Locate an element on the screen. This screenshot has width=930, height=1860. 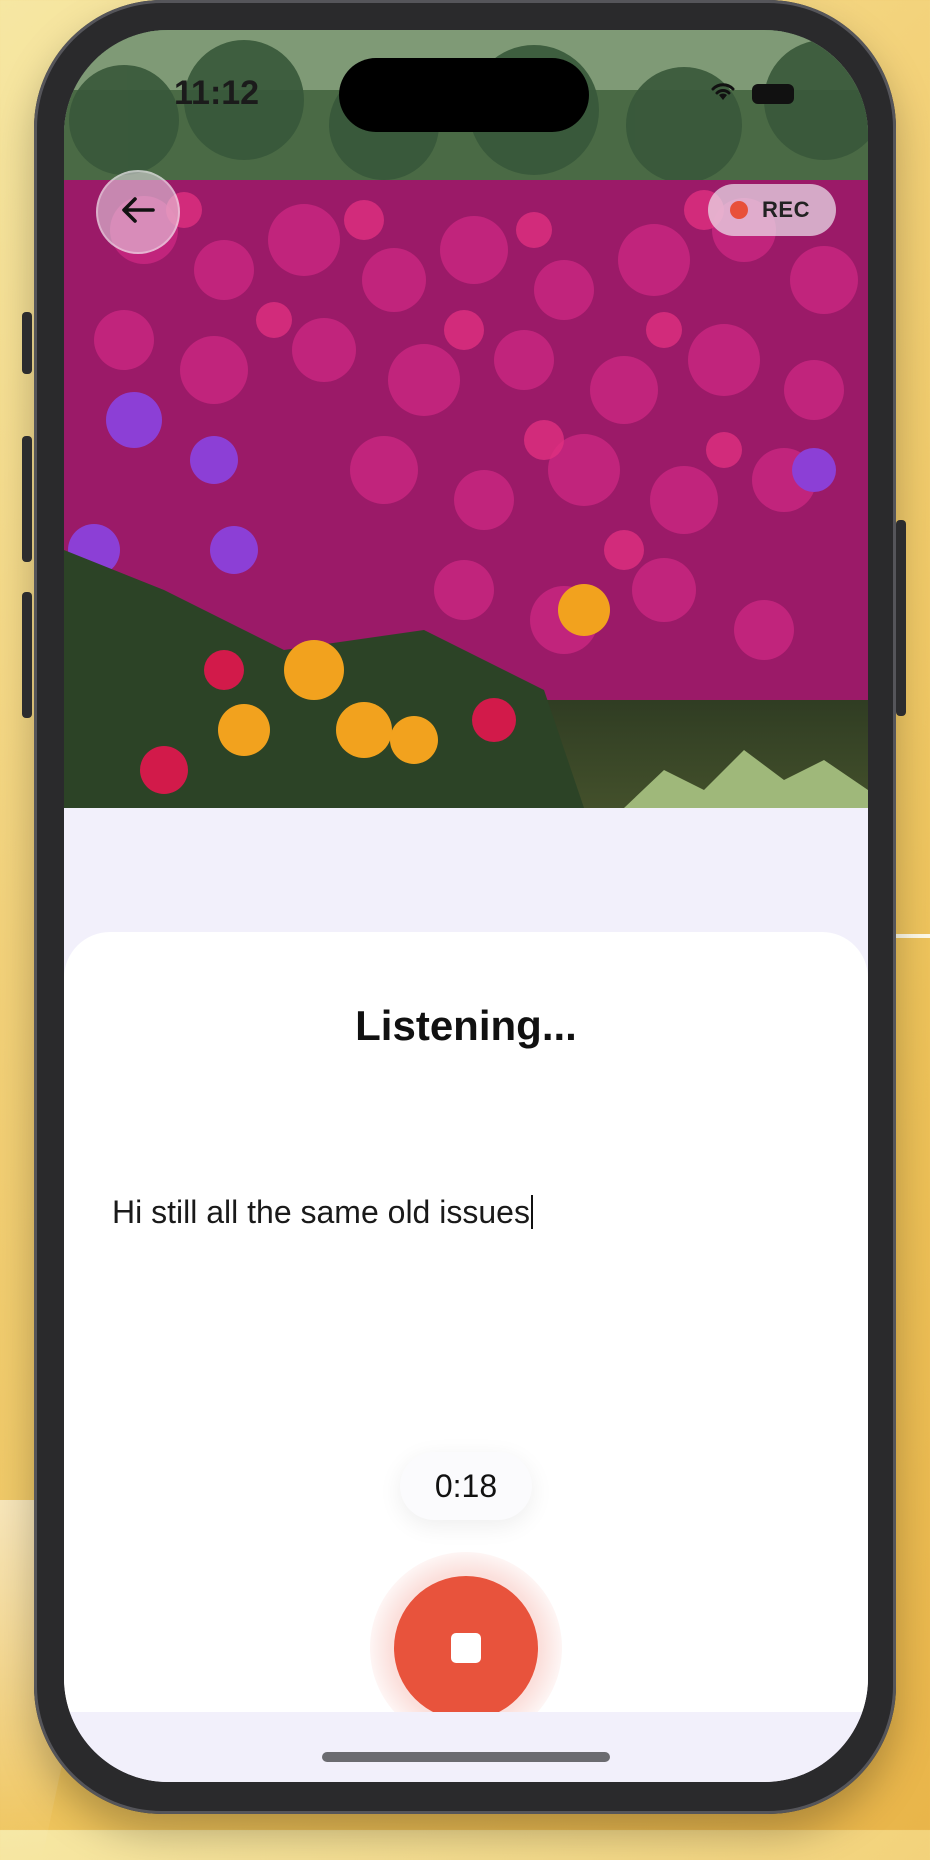
text-cursor is located at coordinates (531, 1212).